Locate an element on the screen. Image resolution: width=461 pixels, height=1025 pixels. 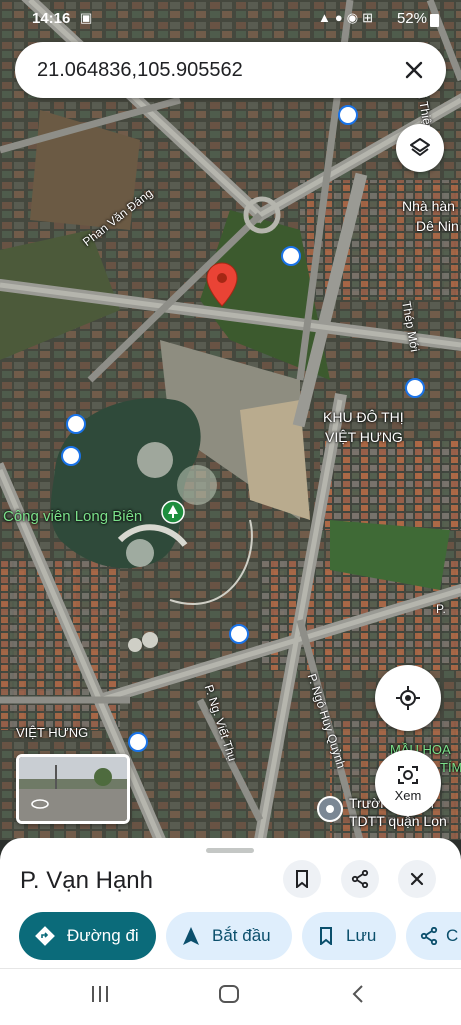
share-icon-button is located at coordinates (360, 879).